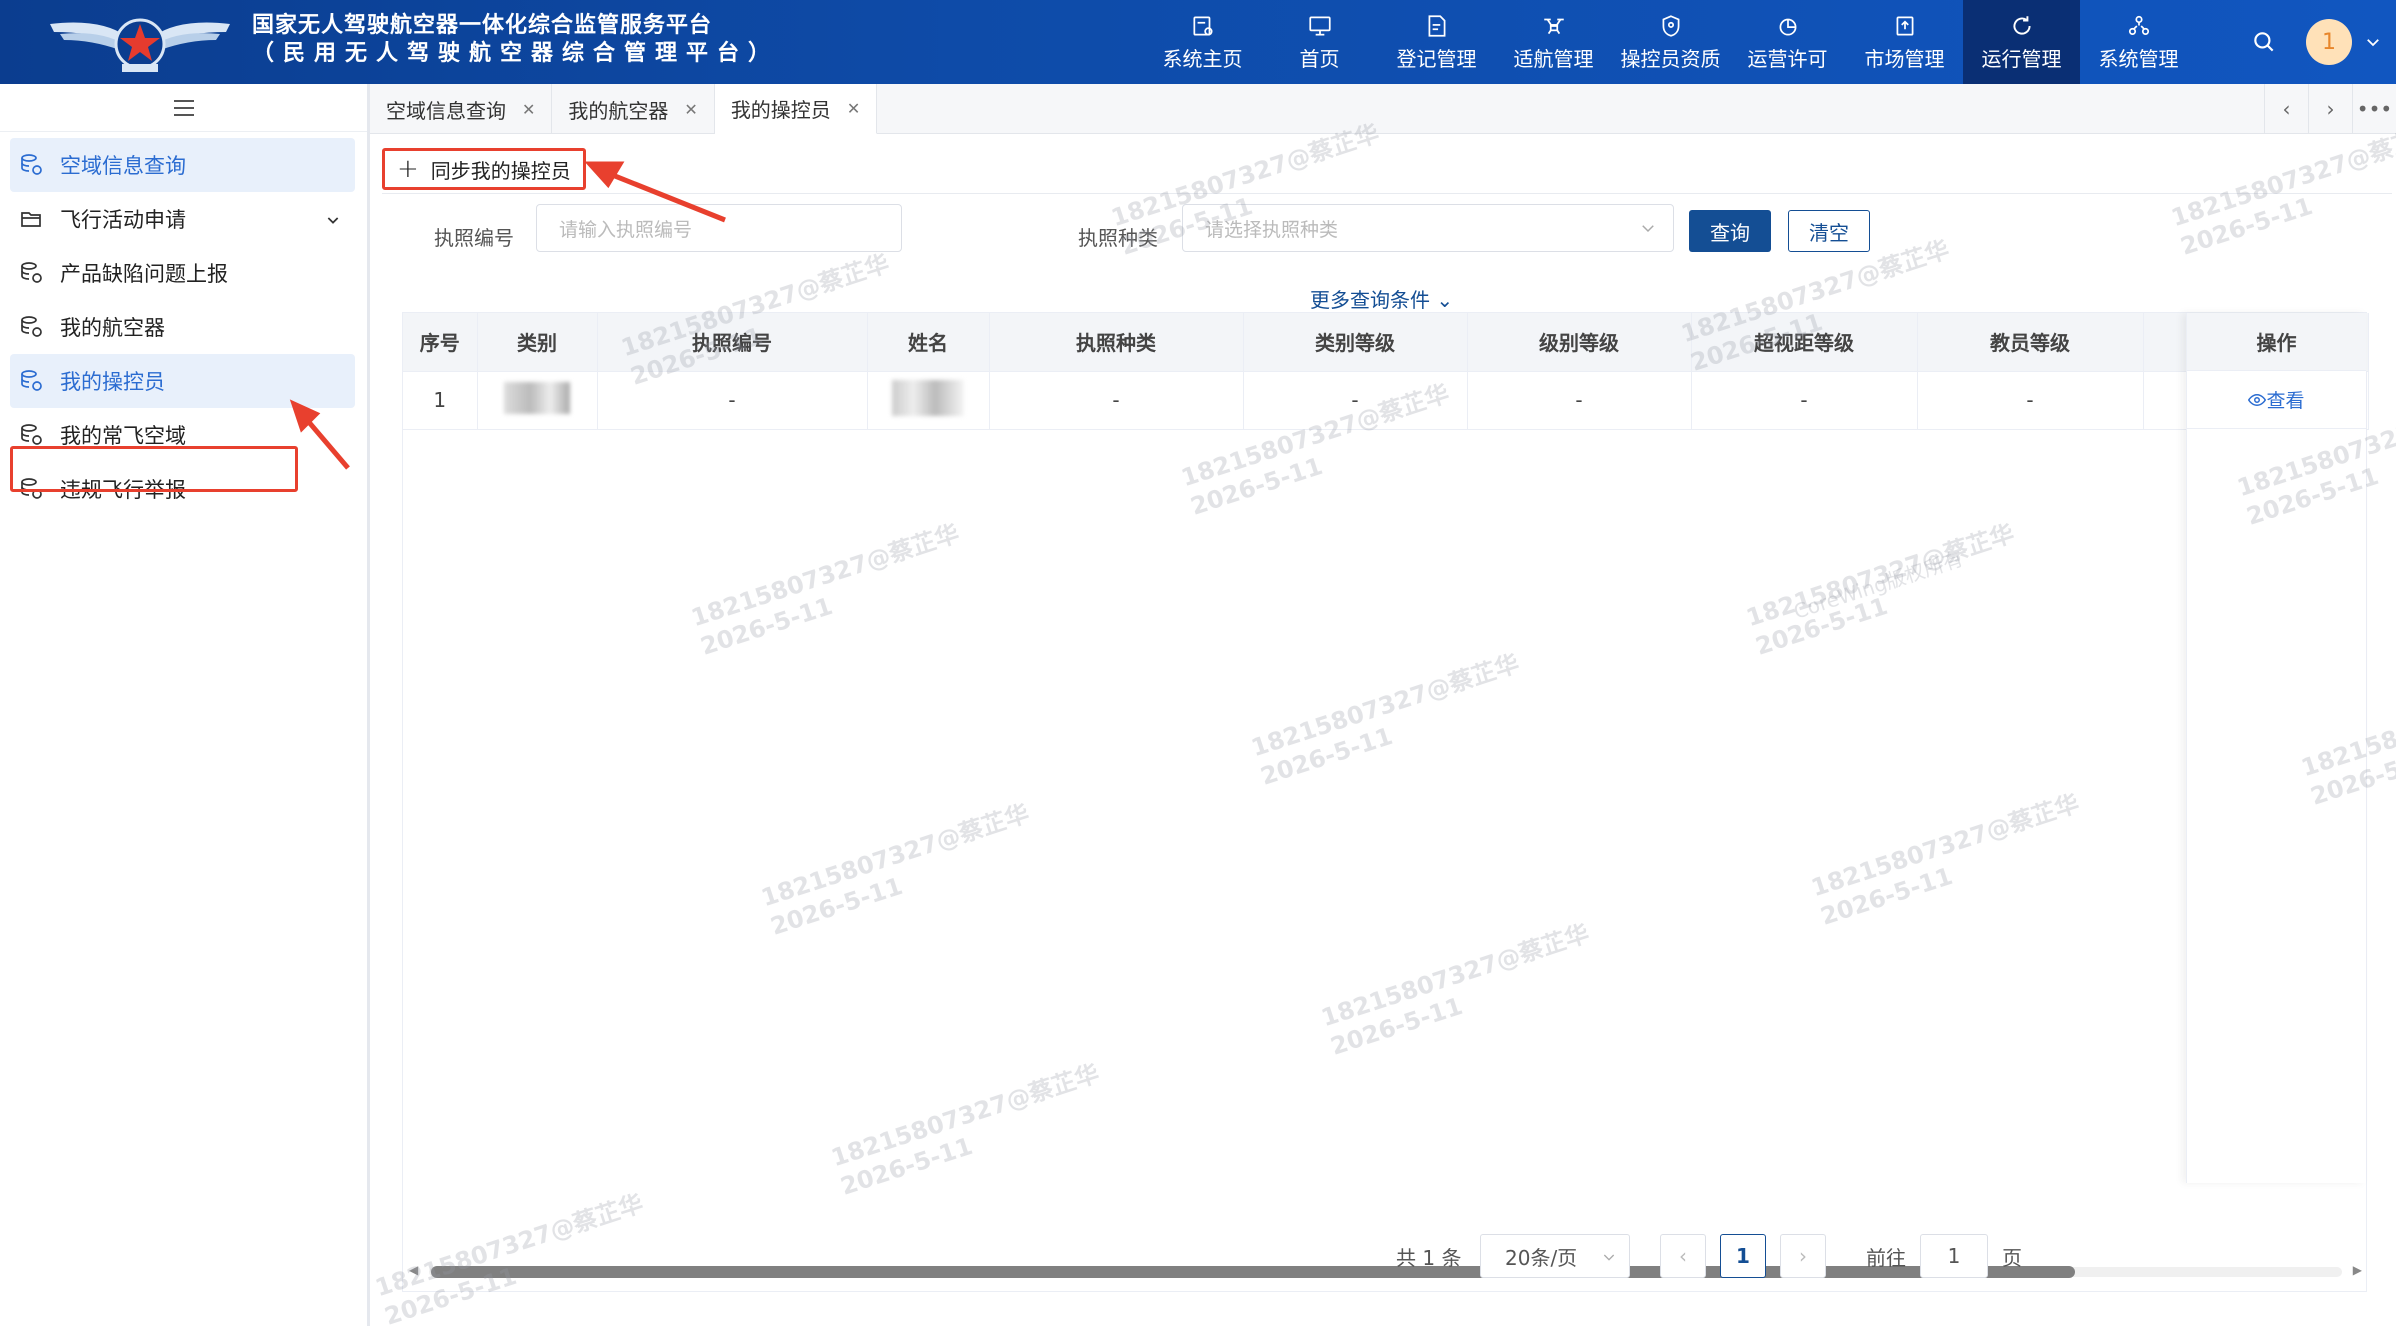 The image size is (2396, 1332). I want to click on tab-bar: 空域信息查询 ✕ 我的航空器 ✕ 我的操控员 ✕ ‹ › •••, so click(1383, 109).